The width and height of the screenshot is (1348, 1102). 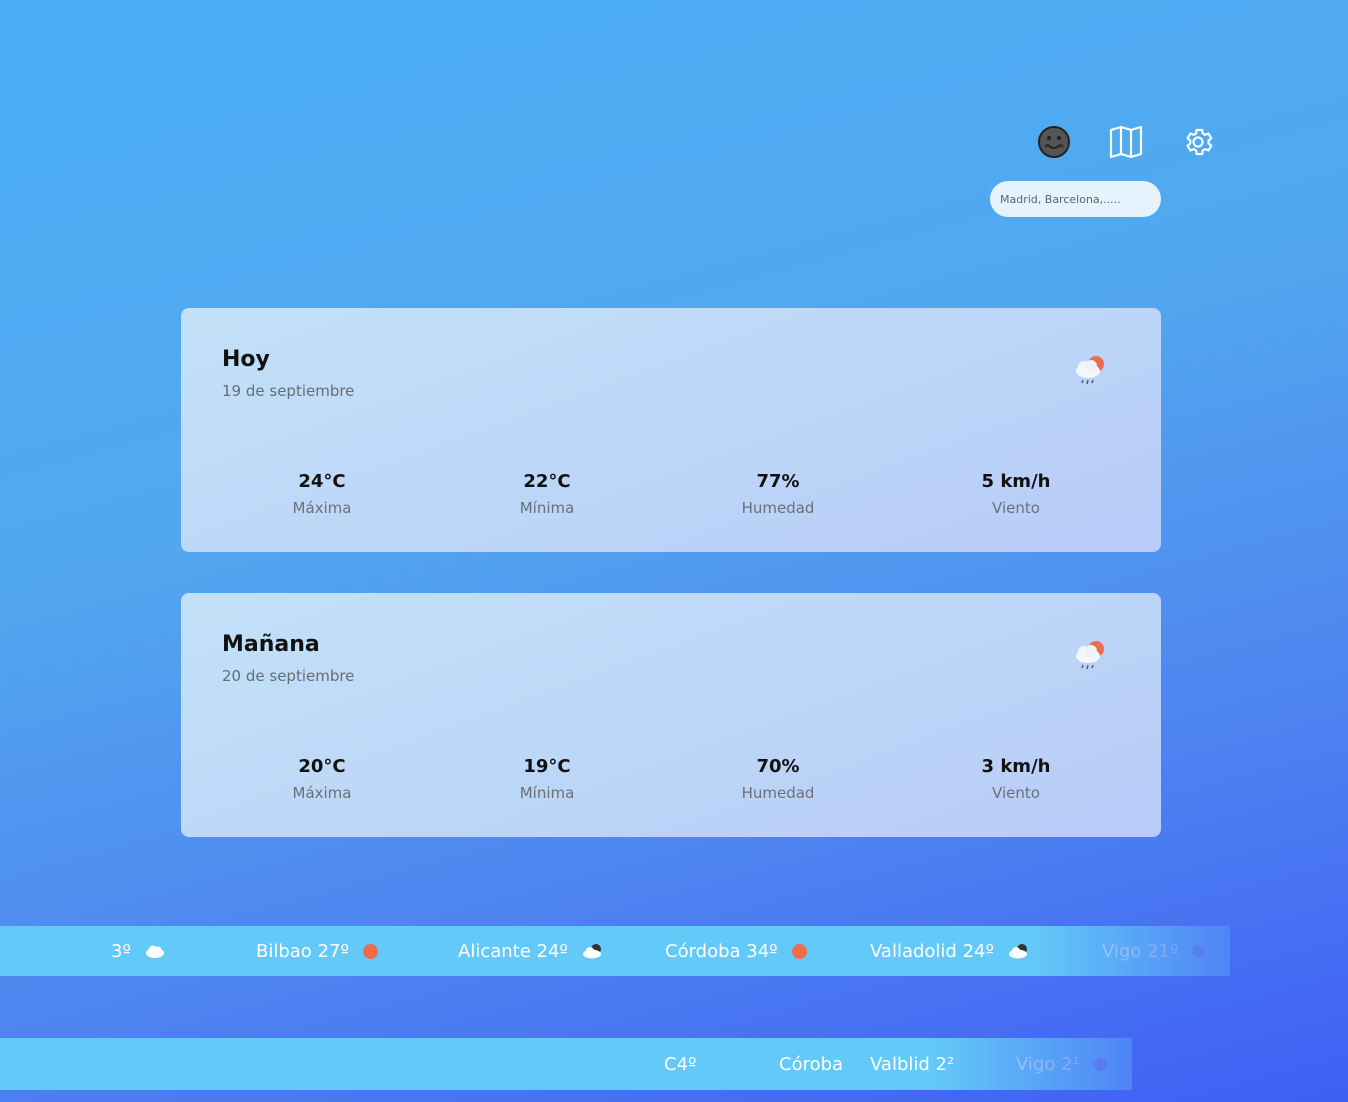 What do you see at coordinates (1016, 494) in the screenshot?
I see `stat-wind: 5 km/h Viento` at bounding box center [1016, 494].